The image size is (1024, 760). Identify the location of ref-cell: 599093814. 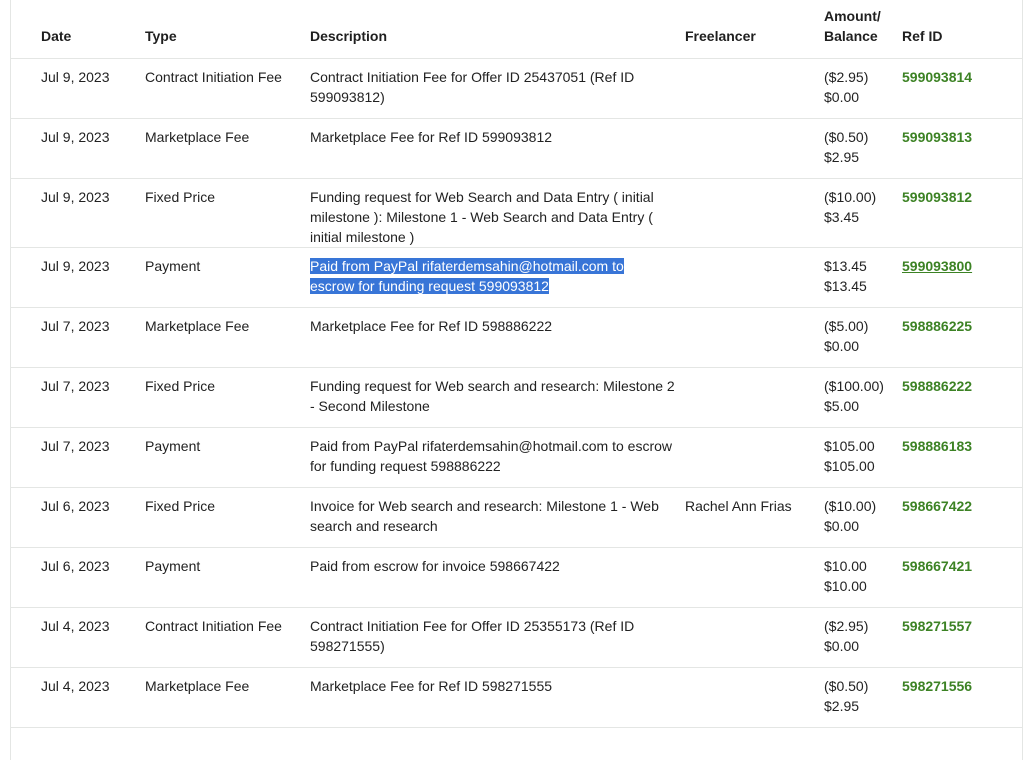
(962, 88).